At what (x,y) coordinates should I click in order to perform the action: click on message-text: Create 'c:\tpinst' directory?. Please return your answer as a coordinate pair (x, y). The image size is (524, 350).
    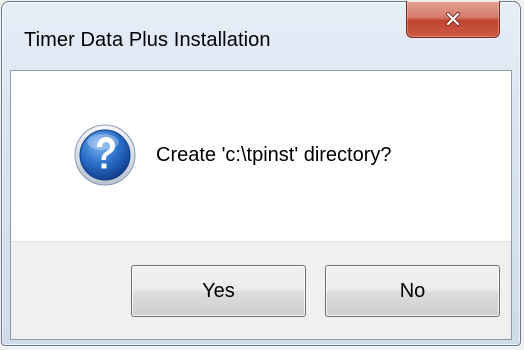
    Looking at the image, I should click on (274, 155).